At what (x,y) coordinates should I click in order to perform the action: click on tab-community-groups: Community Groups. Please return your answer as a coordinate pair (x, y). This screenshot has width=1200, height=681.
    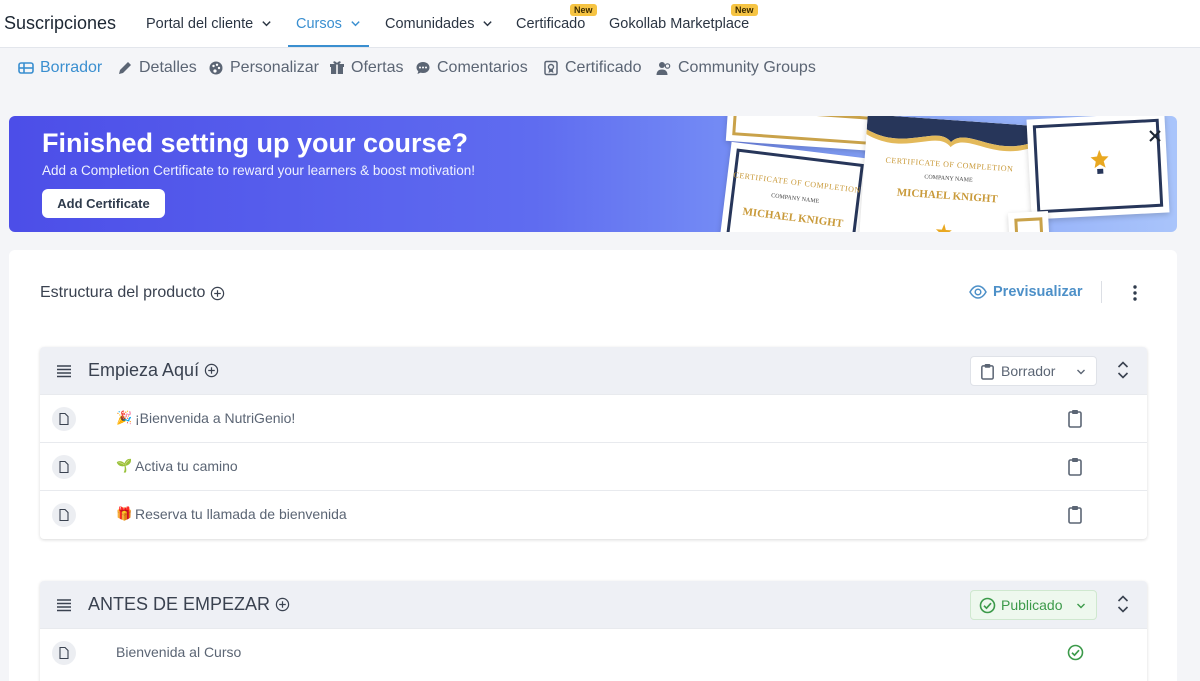
    Looking at the image, I should click on (736, 68).